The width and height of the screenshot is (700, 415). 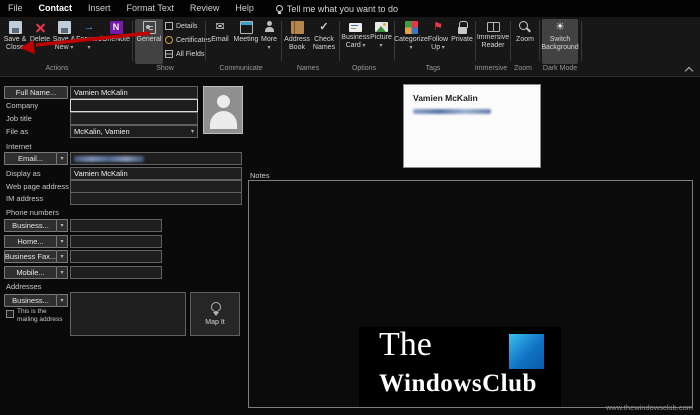 I want to click on internet-header: Internet, so click(x=19, y=146).